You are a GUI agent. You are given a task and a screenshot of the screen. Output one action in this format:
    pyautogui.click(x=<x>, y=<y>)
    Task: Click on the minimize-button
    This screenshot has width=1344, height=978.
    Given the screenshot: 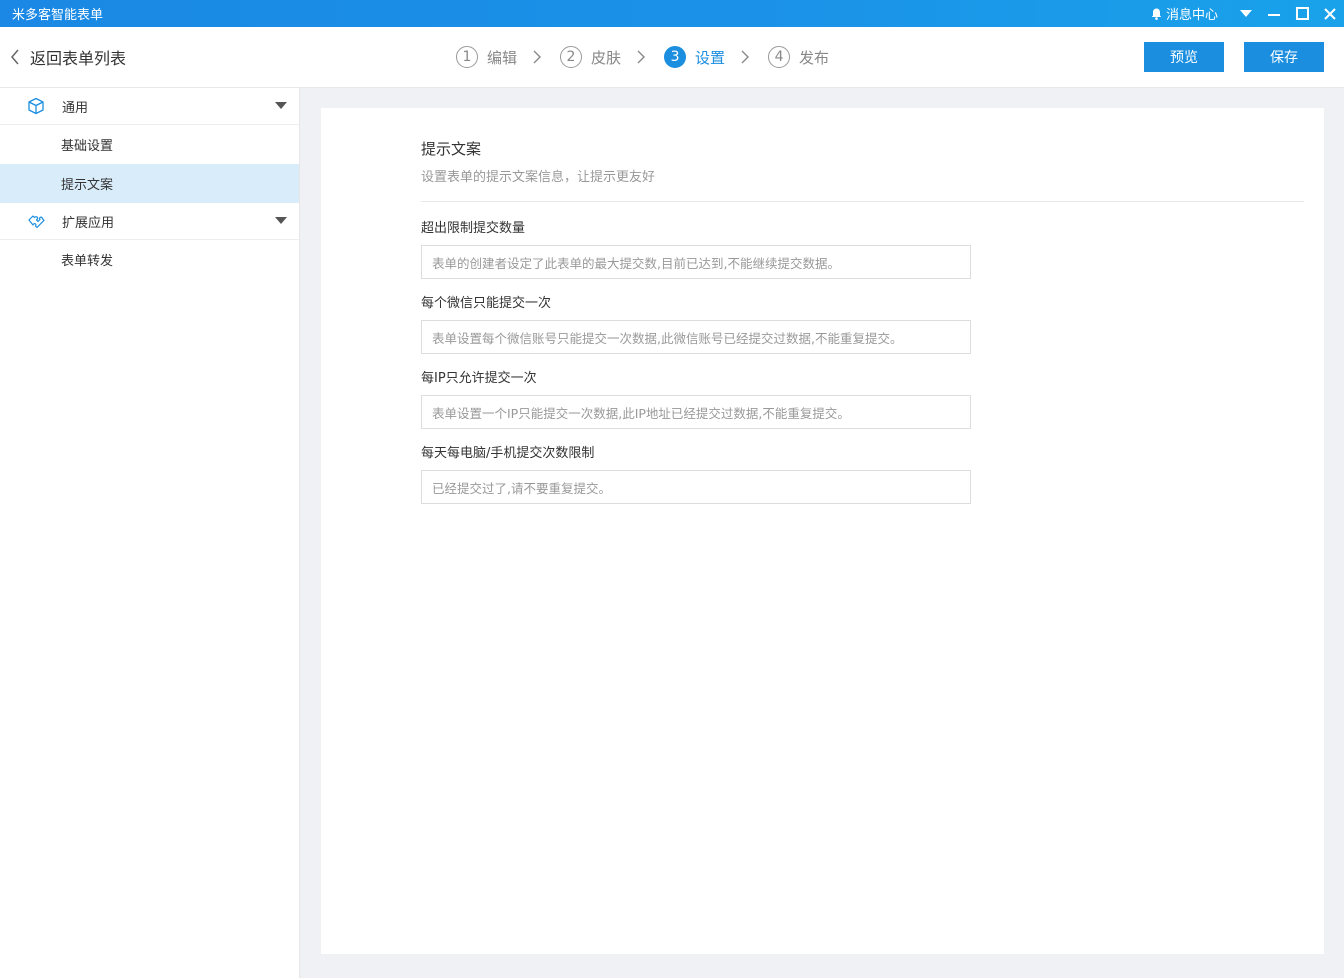 What is the action you would take?
    pyautogui.click(x=1274, y=13)
    